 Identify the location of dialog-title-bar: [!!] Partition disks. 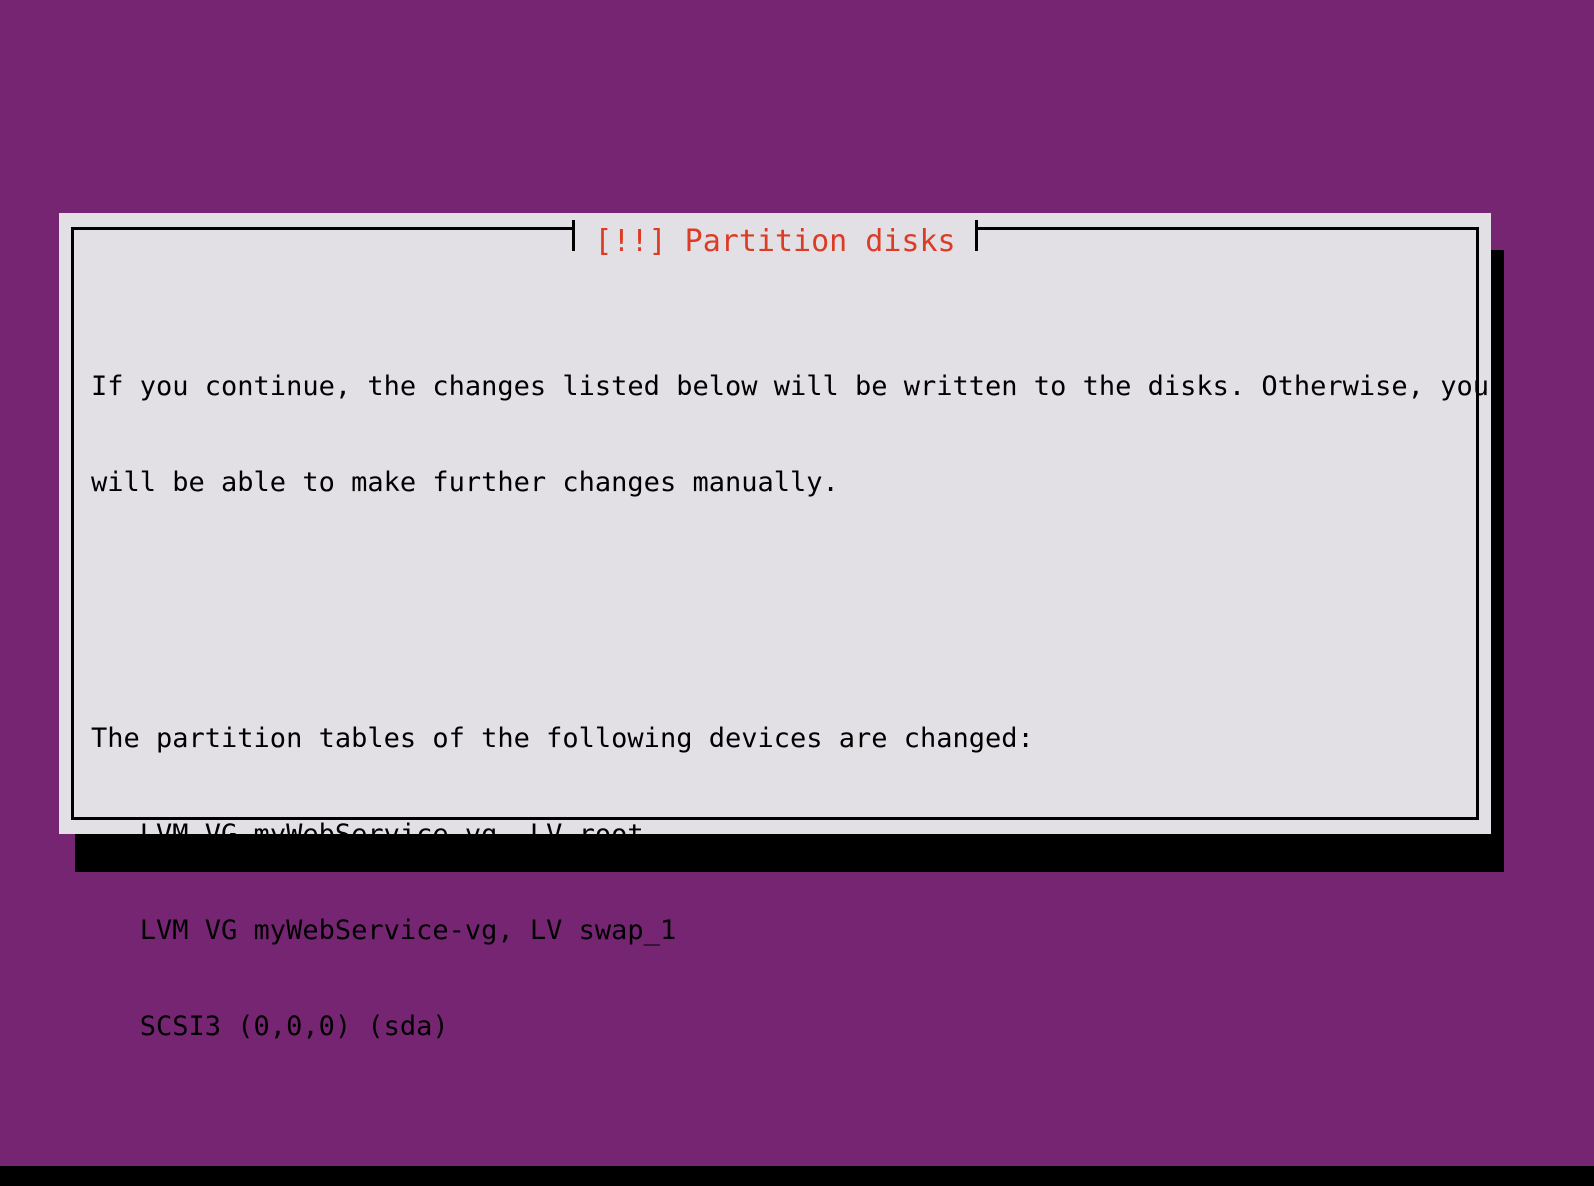
(775, 235).